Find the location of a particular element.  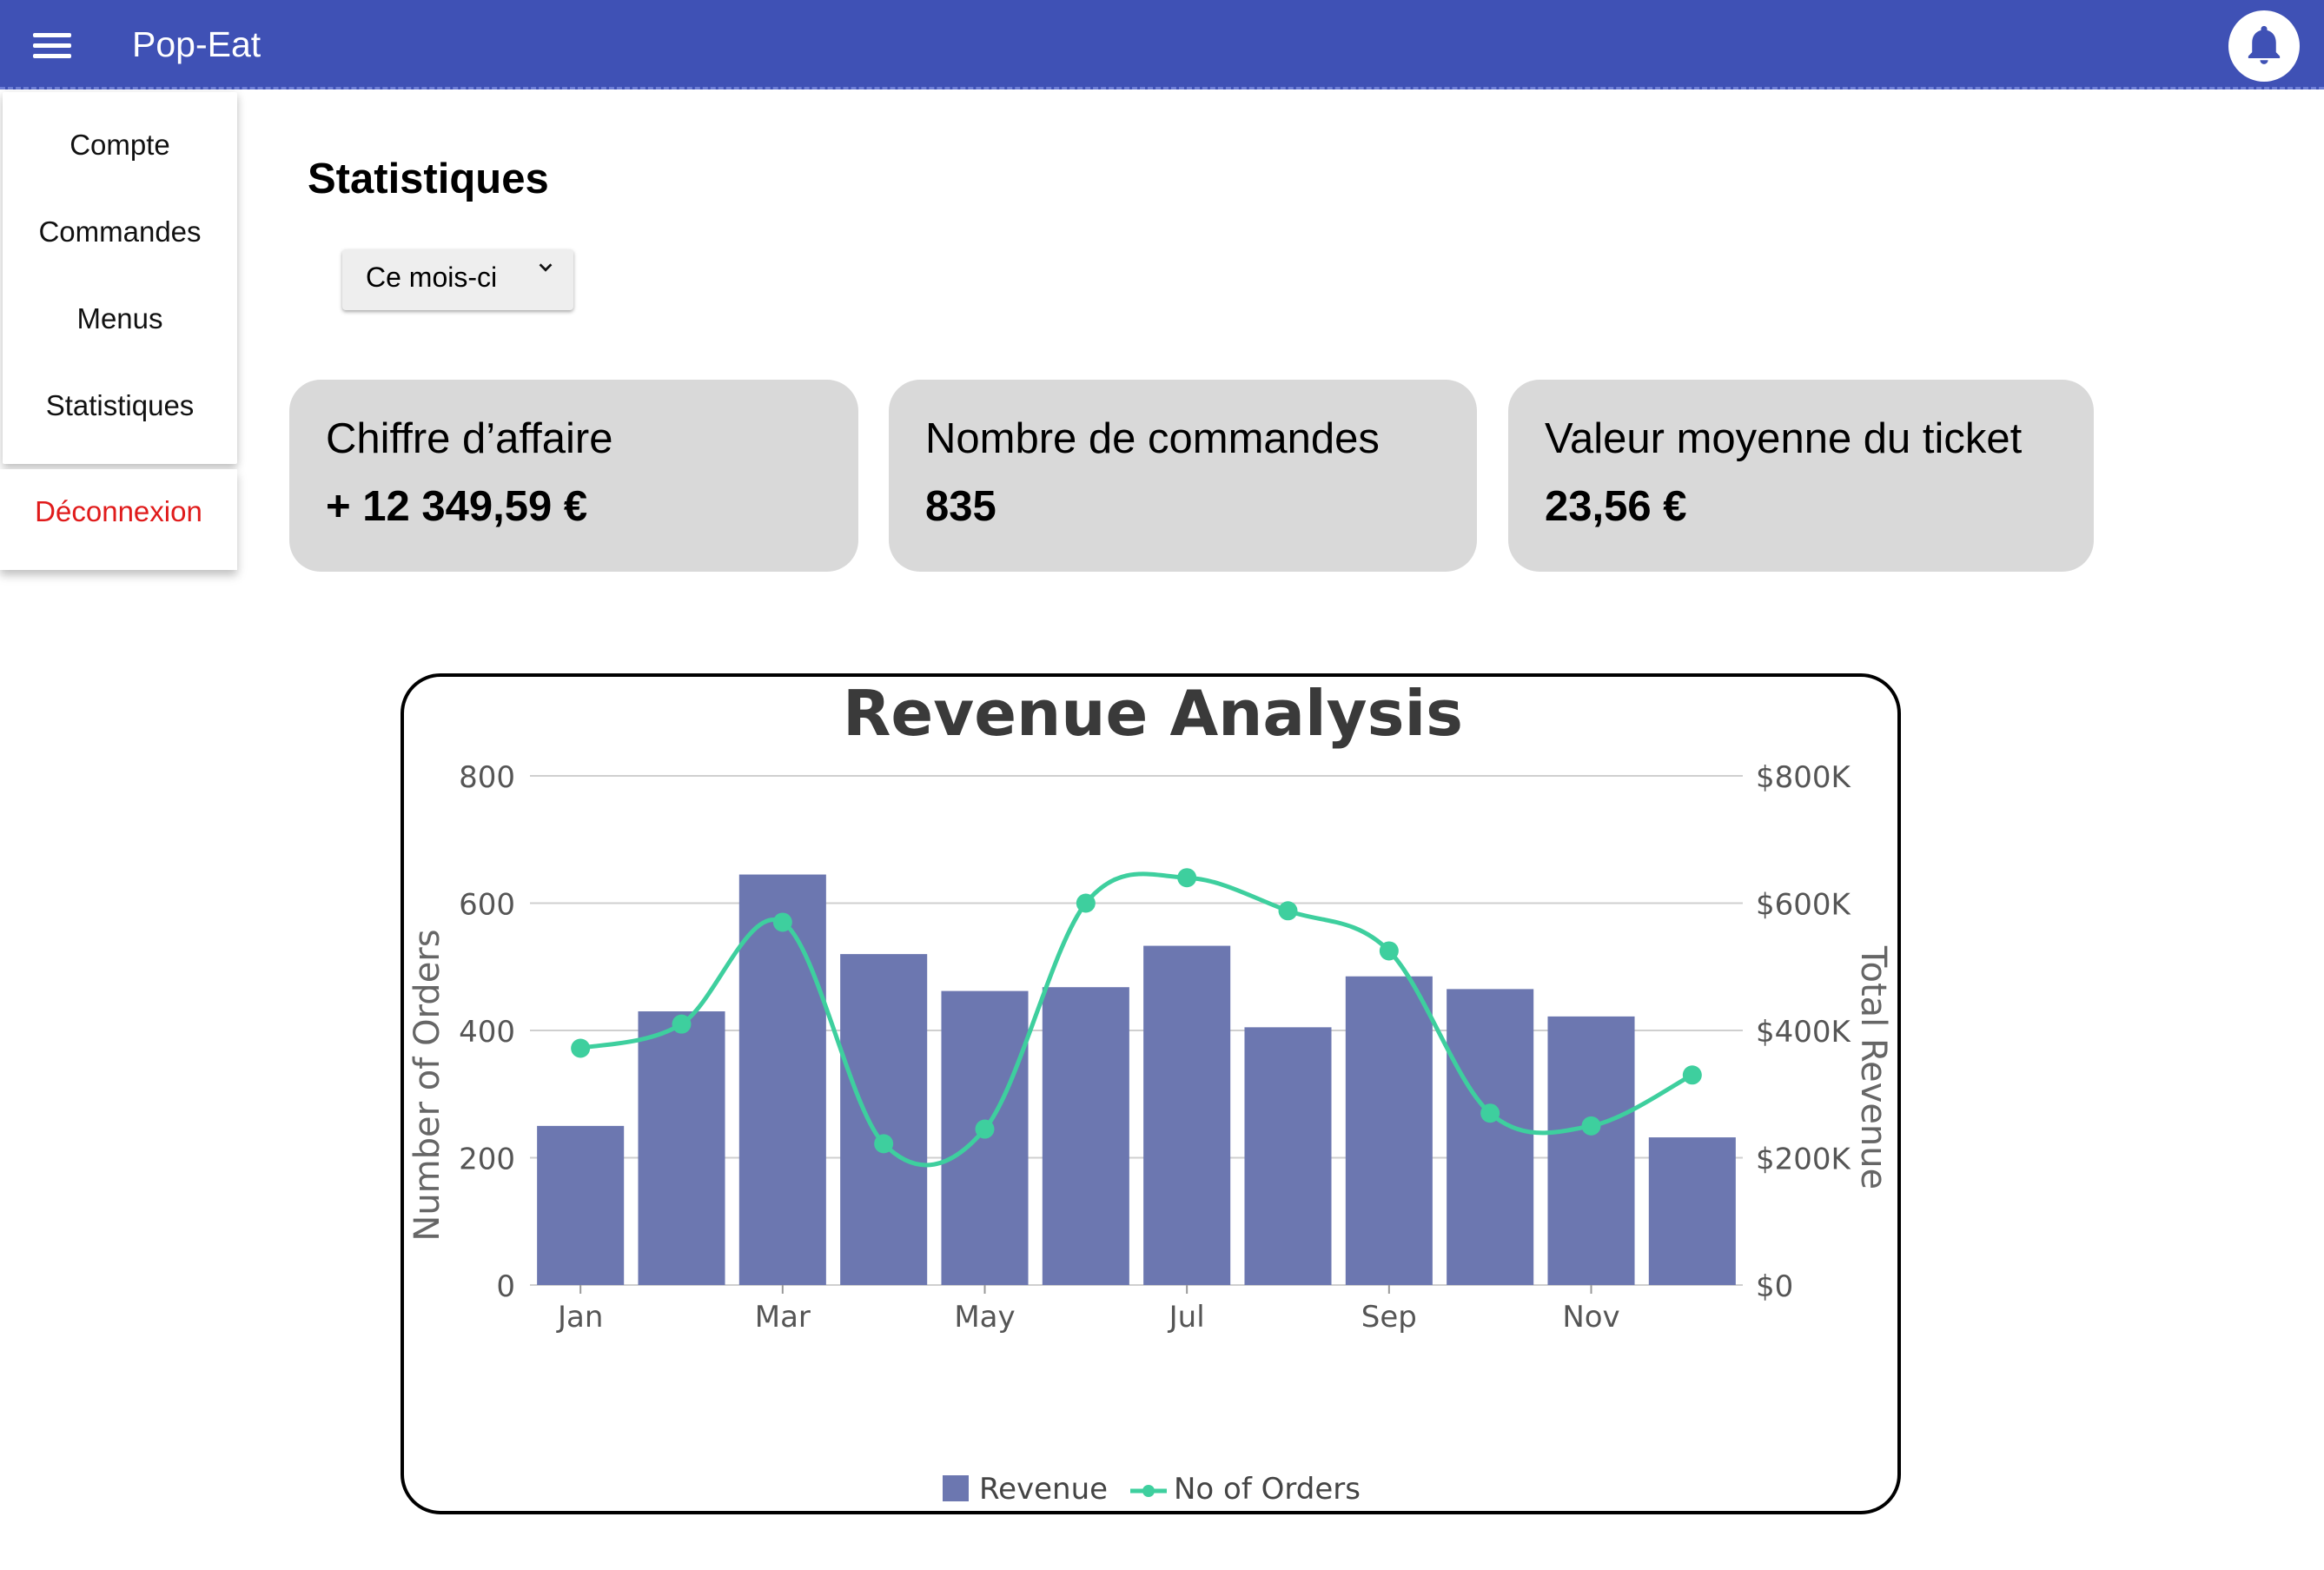

period-select: Ce mois-ci is located at coordinates (457, 279).